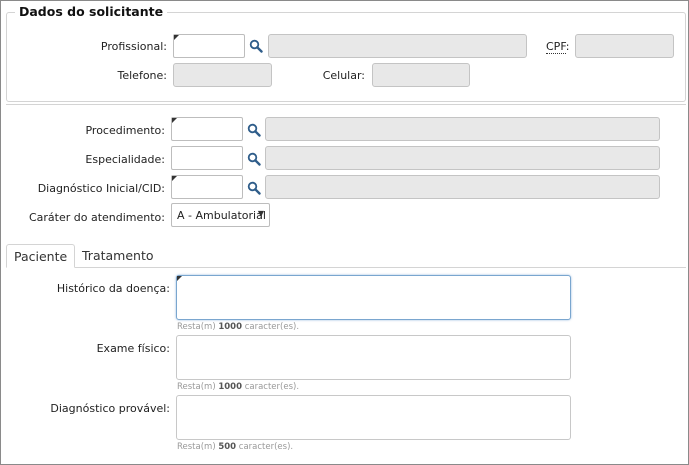 The image size is (689, 465). Describe the element at coordinates (397, 46) in the screenshot. I see `profissional-name-field` at that location.